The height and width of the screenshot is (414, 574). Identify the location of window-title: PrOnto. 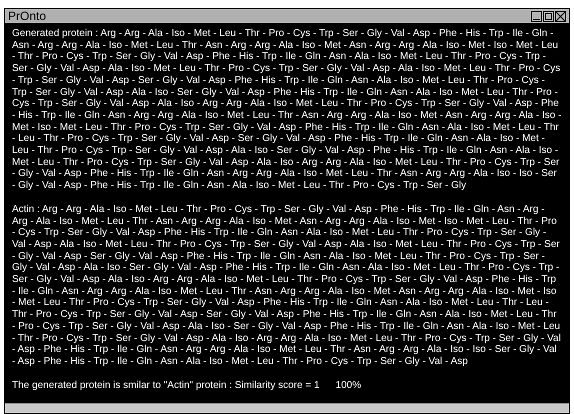
(27, 16).